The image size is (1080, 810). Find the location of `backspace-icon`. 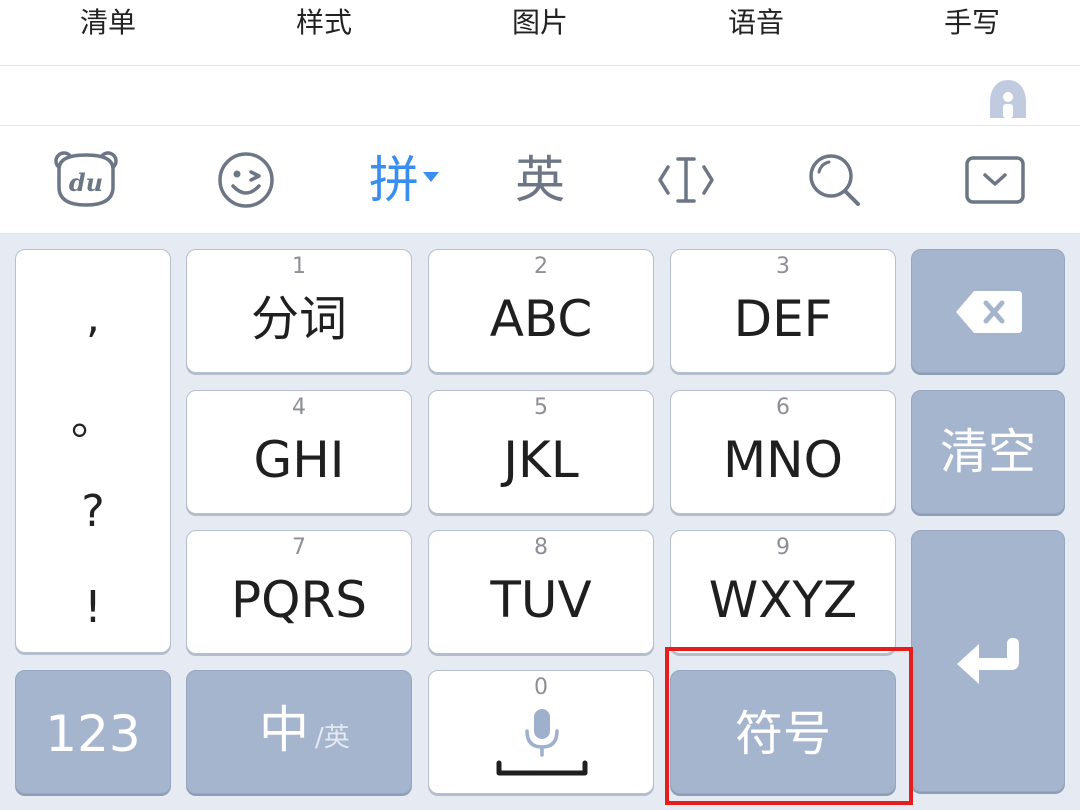

backspace-icon is located at coordinates (989, 312).